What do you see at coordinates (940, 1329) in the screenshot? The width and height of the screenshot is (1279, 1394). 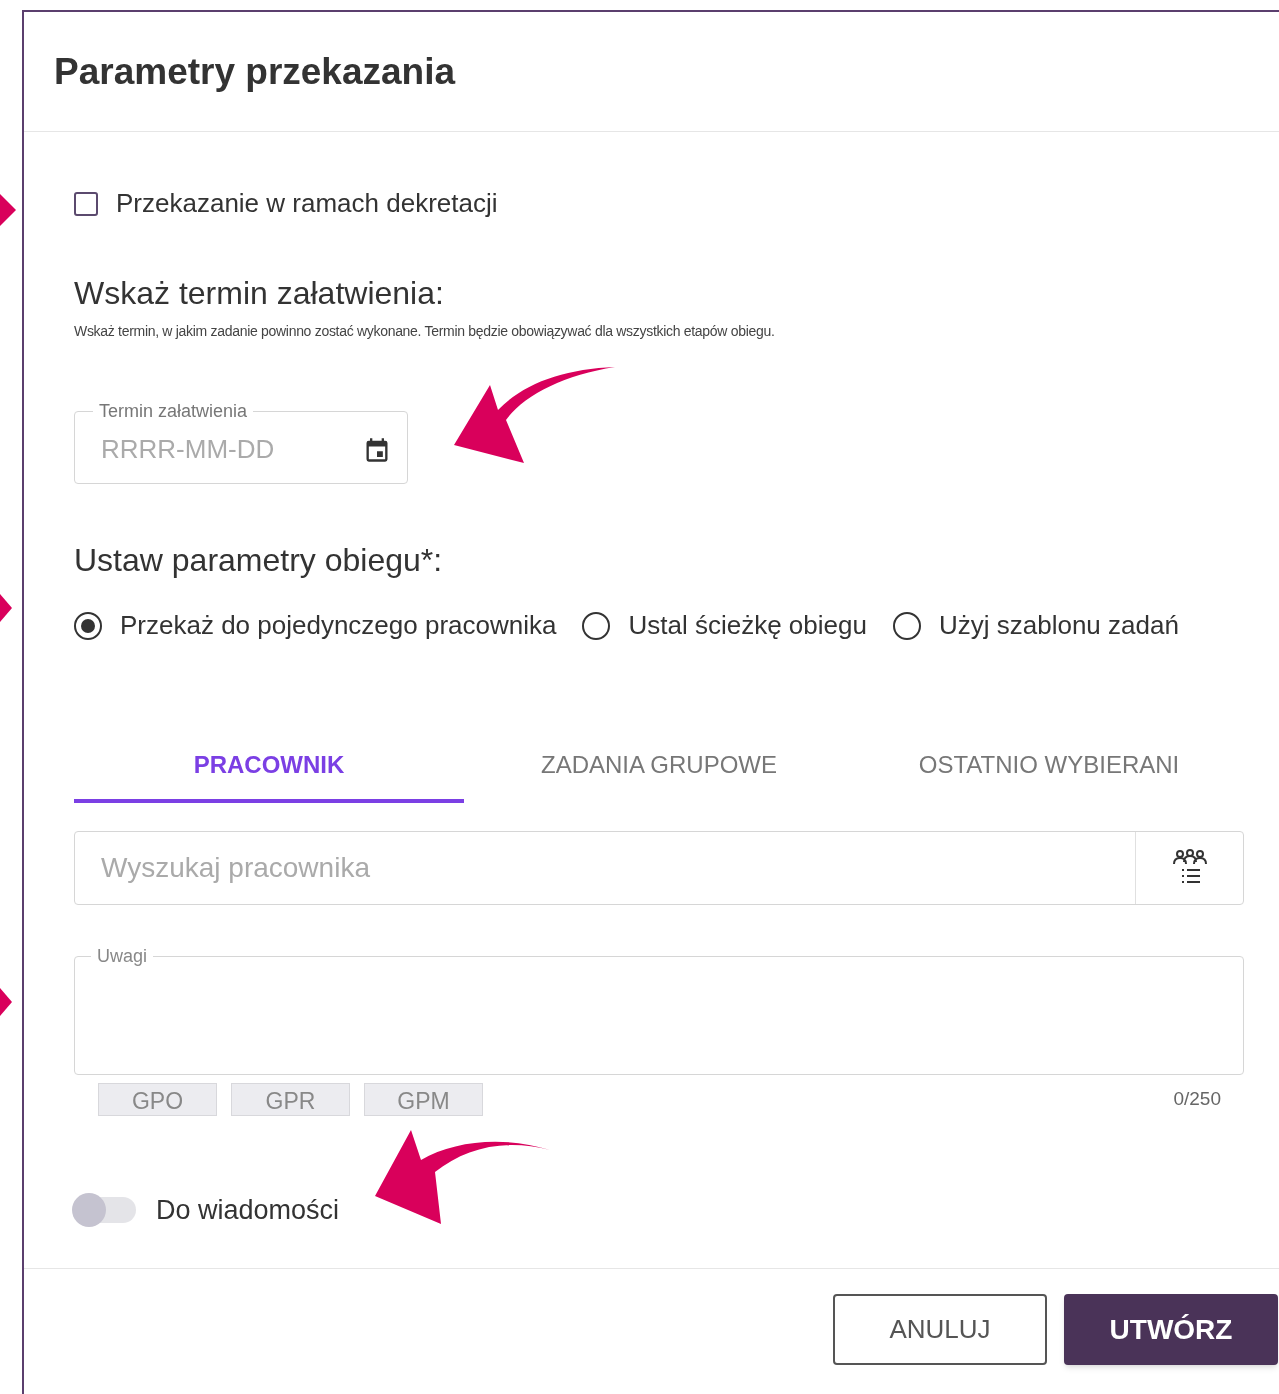 I see `cancel-button: ANULUJ` at bounding box center [940, 1329].